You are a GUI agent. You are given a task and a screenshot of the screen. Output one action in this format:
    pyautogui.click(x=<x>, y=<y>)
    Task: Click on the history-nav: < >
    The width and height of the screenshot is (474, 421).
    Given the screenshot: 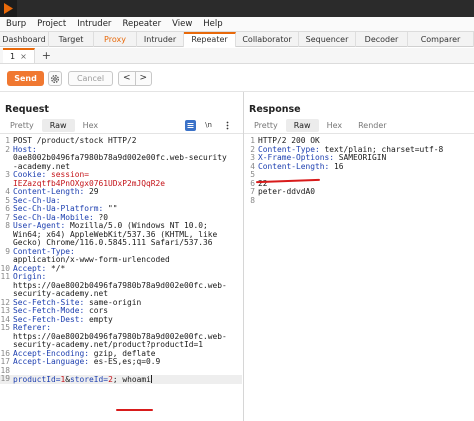 What is the action you would take?
    pyautogui.click(x=135, y=78)
    